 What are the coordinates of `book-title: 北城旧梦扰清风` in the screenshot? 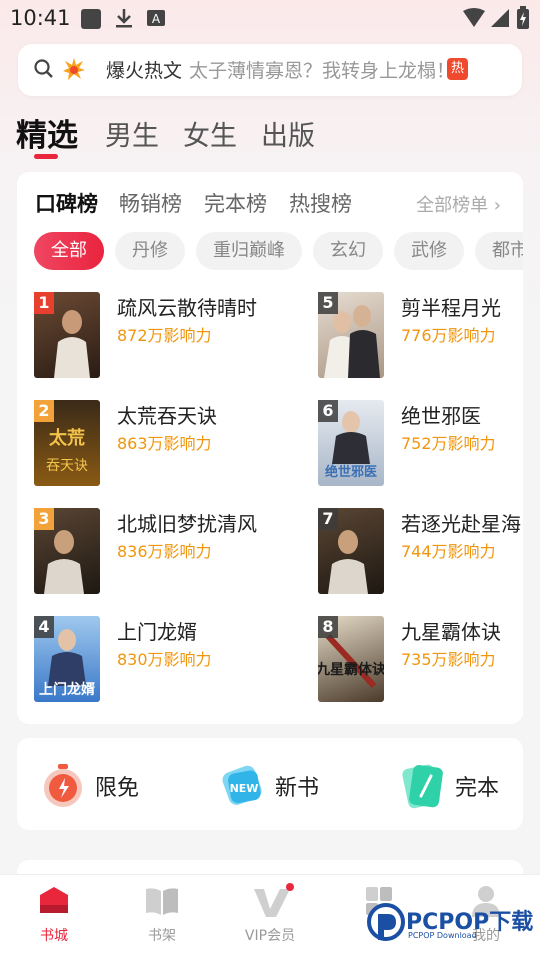 It's located at (187, 524).